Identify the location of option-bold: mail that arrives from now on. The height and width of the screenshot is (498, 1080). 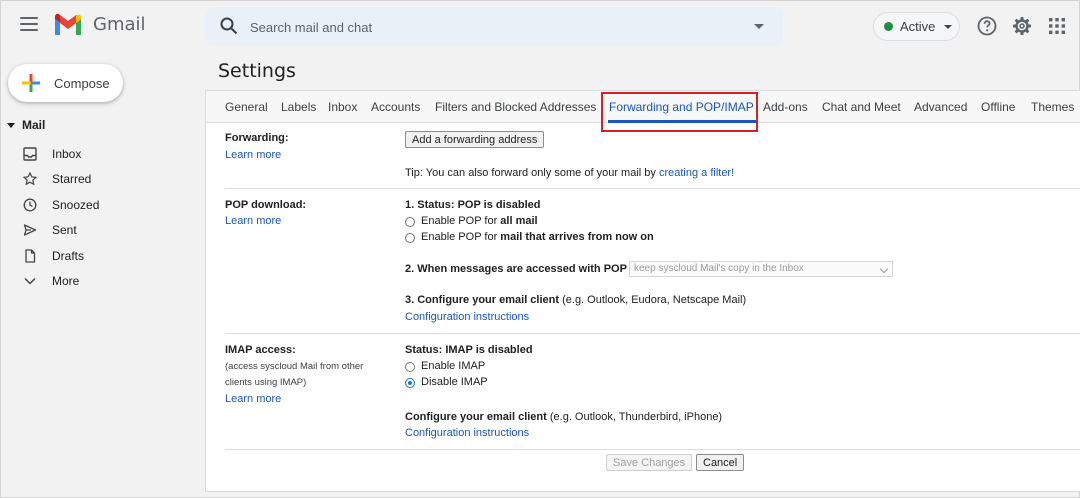
(577, 237).